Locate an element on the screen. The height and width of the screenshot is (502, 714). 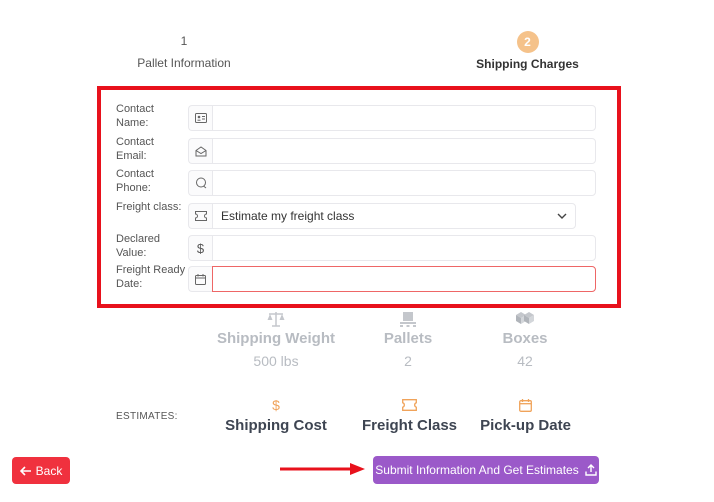
id-card-icon is located at coordinates (200, 118).